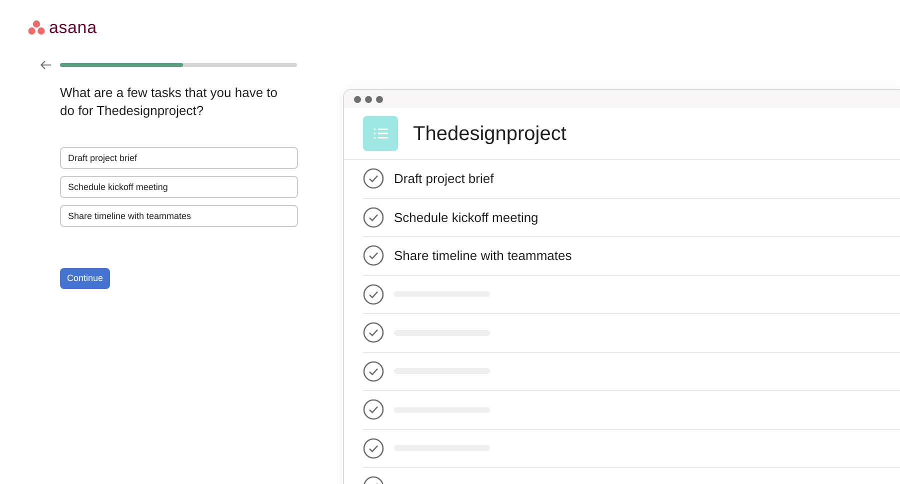 This screenshot has height=484, width=900. I want to click on logo-wordmark: asana, so click(73, 27).